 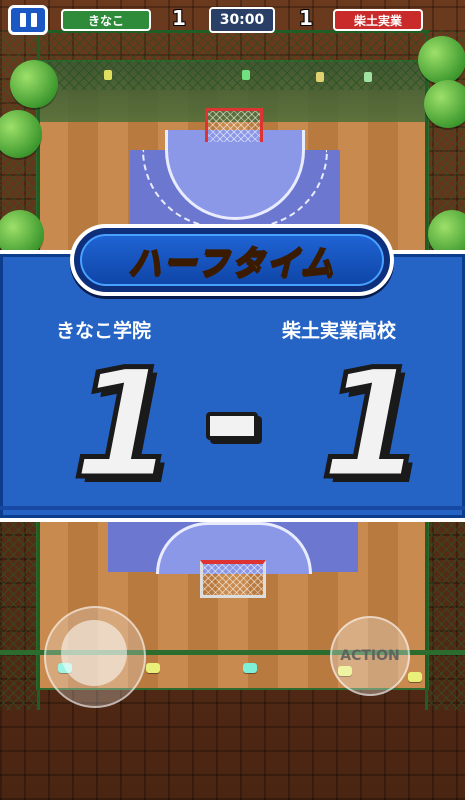 I want to click on away-team-label: 柴土実業, so click(x=378, y=20).